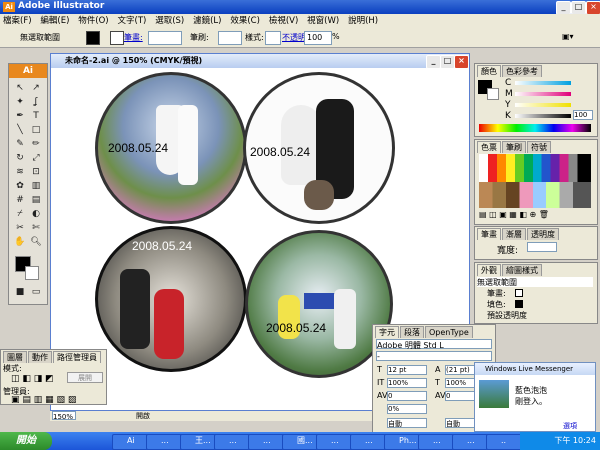 The width and height of the screenshot is (600, 450). Describe the element at coordinates (171, 299) in the screenshot. I see `photo-circle-3: 2008.05.24` at that location.